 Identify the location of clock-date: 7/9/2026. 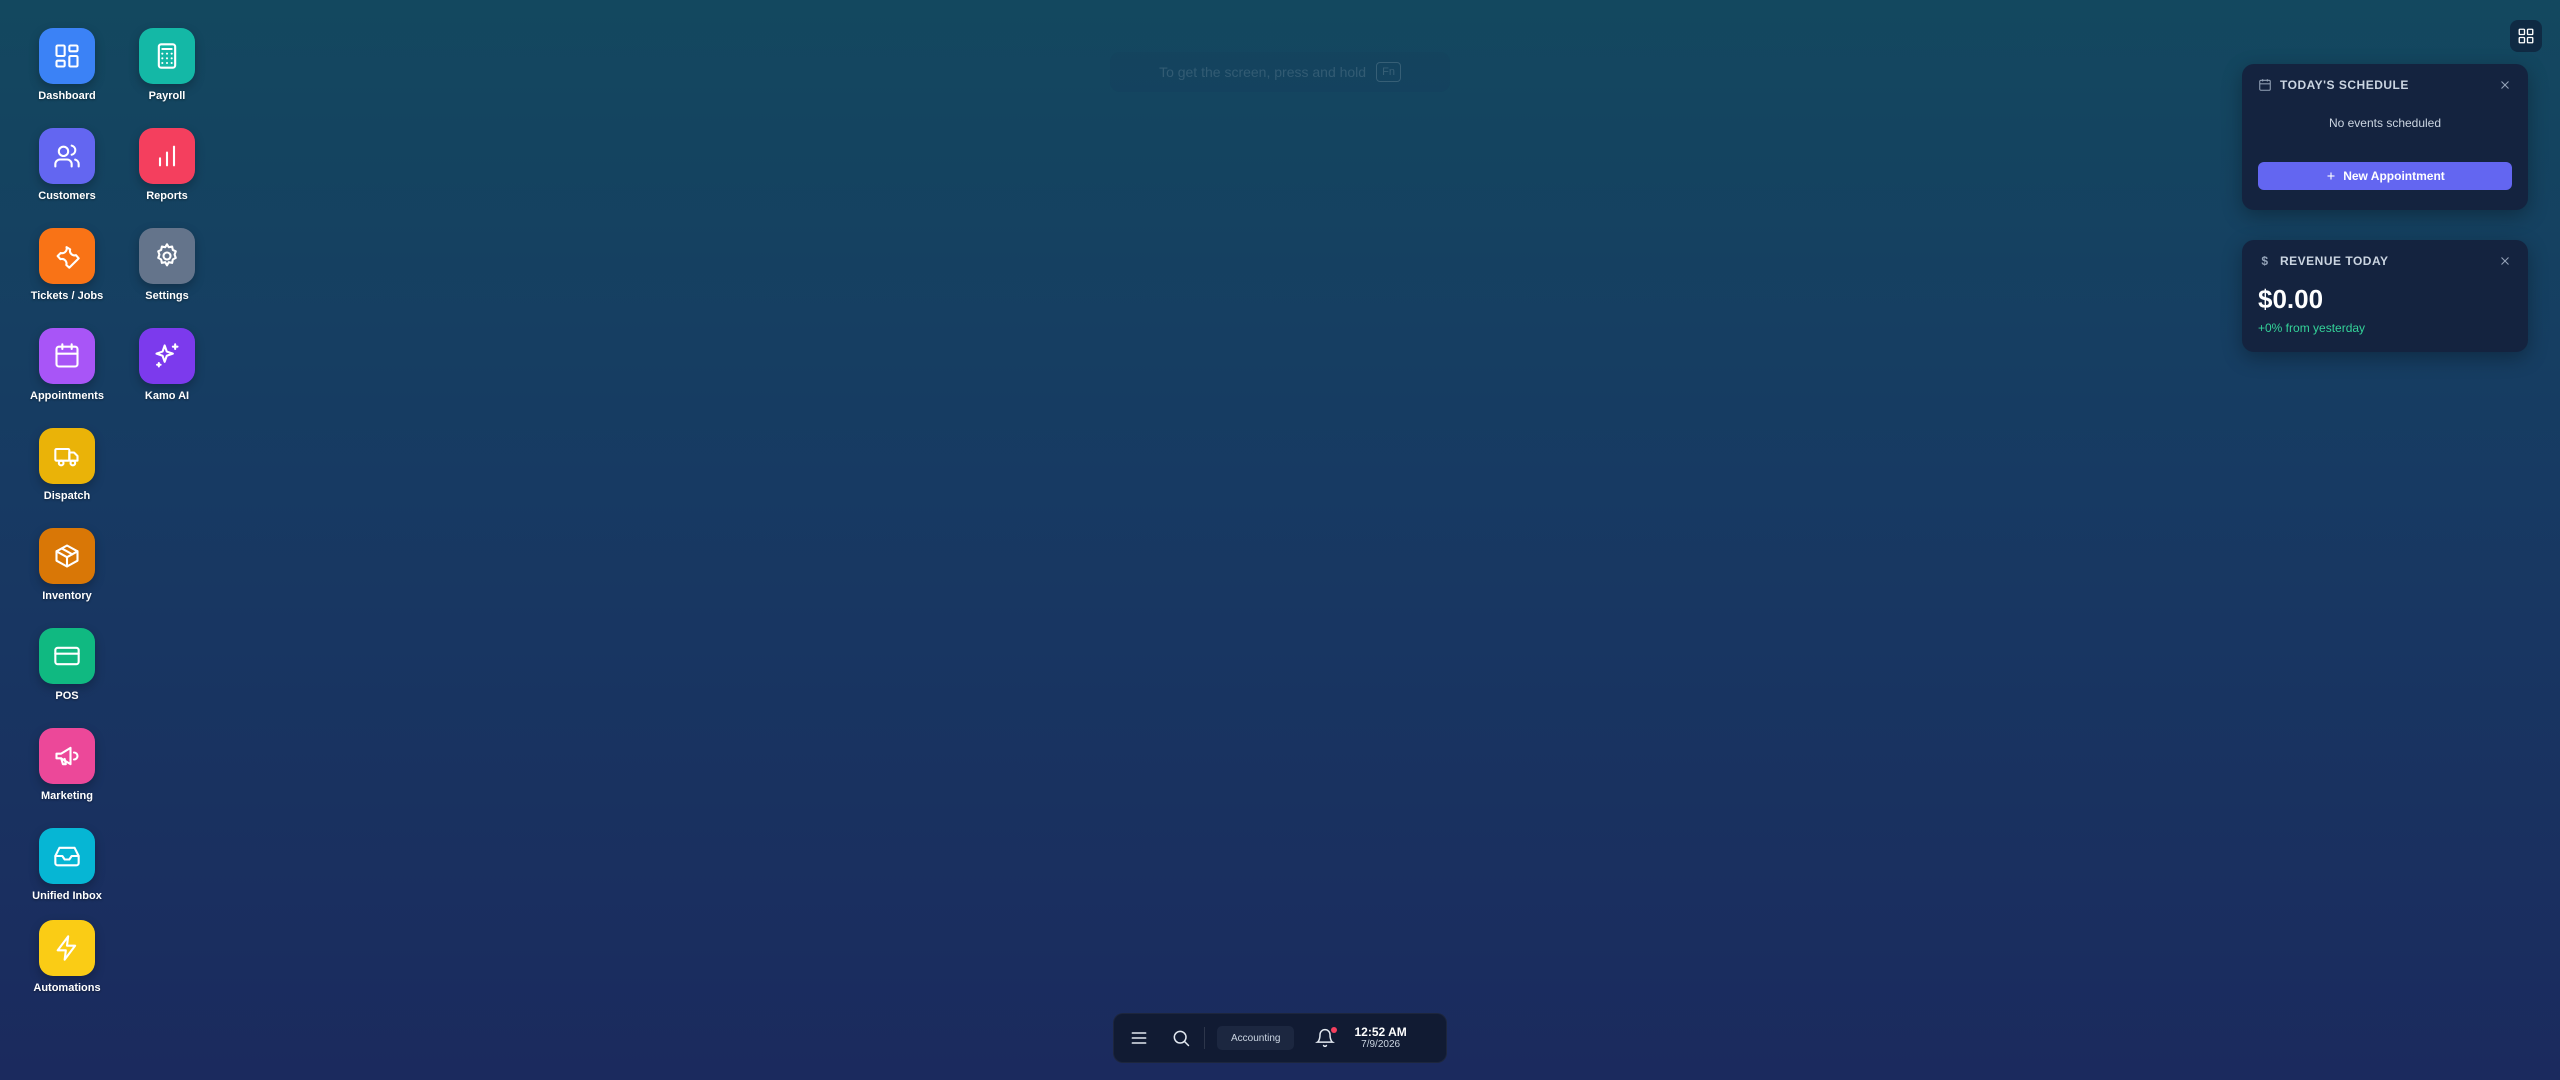
(1381, 1045).